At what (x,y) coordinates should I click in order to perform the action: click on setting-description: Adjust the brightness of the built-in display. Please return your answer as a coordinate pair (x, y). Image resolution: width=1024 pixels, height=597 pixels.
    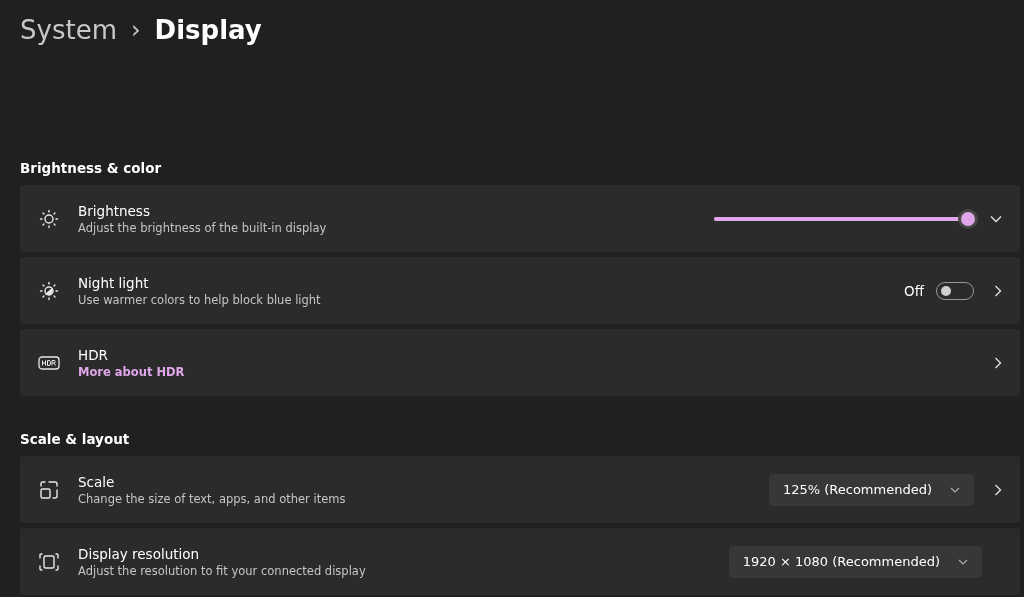
    Looking at the image, I should click on (203, 227).